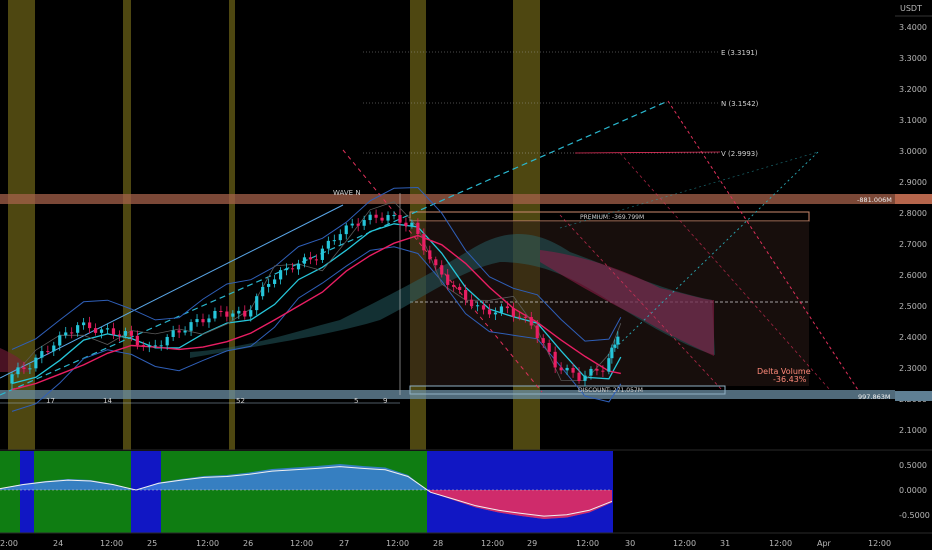  I want to click on oscillator-pane, so click(306, 492).